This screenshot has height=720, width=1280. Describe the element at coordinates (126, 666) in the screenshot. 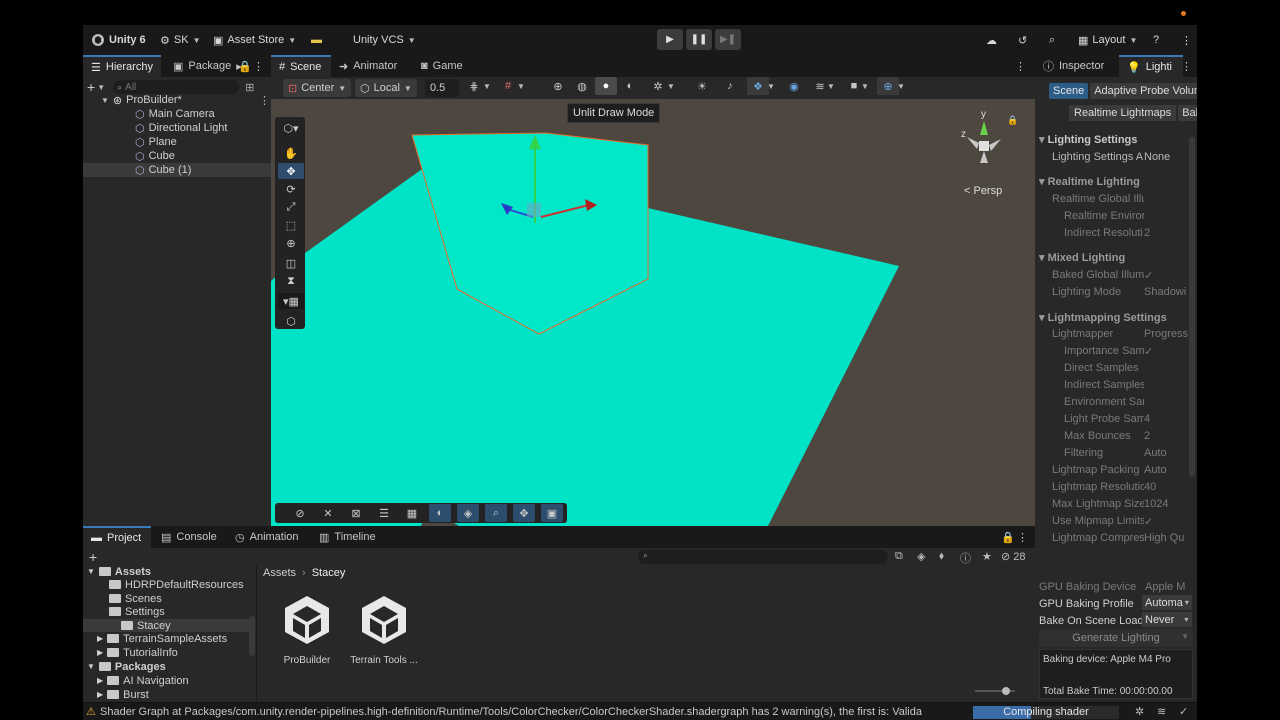

I see `tree-packages: ▼ Packages` at that location.